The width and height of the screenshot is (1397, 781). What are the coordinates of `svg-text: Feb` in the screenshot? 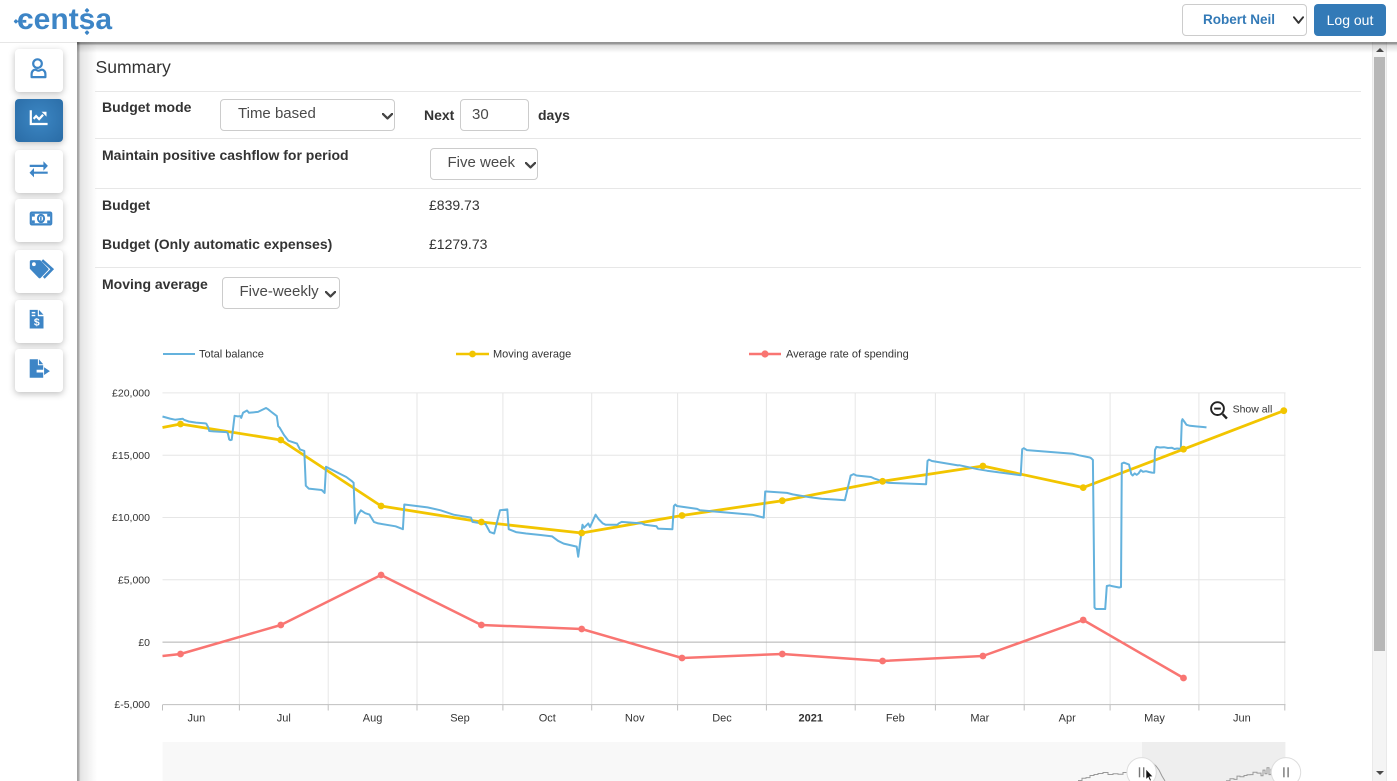 It's located at (895, 719).